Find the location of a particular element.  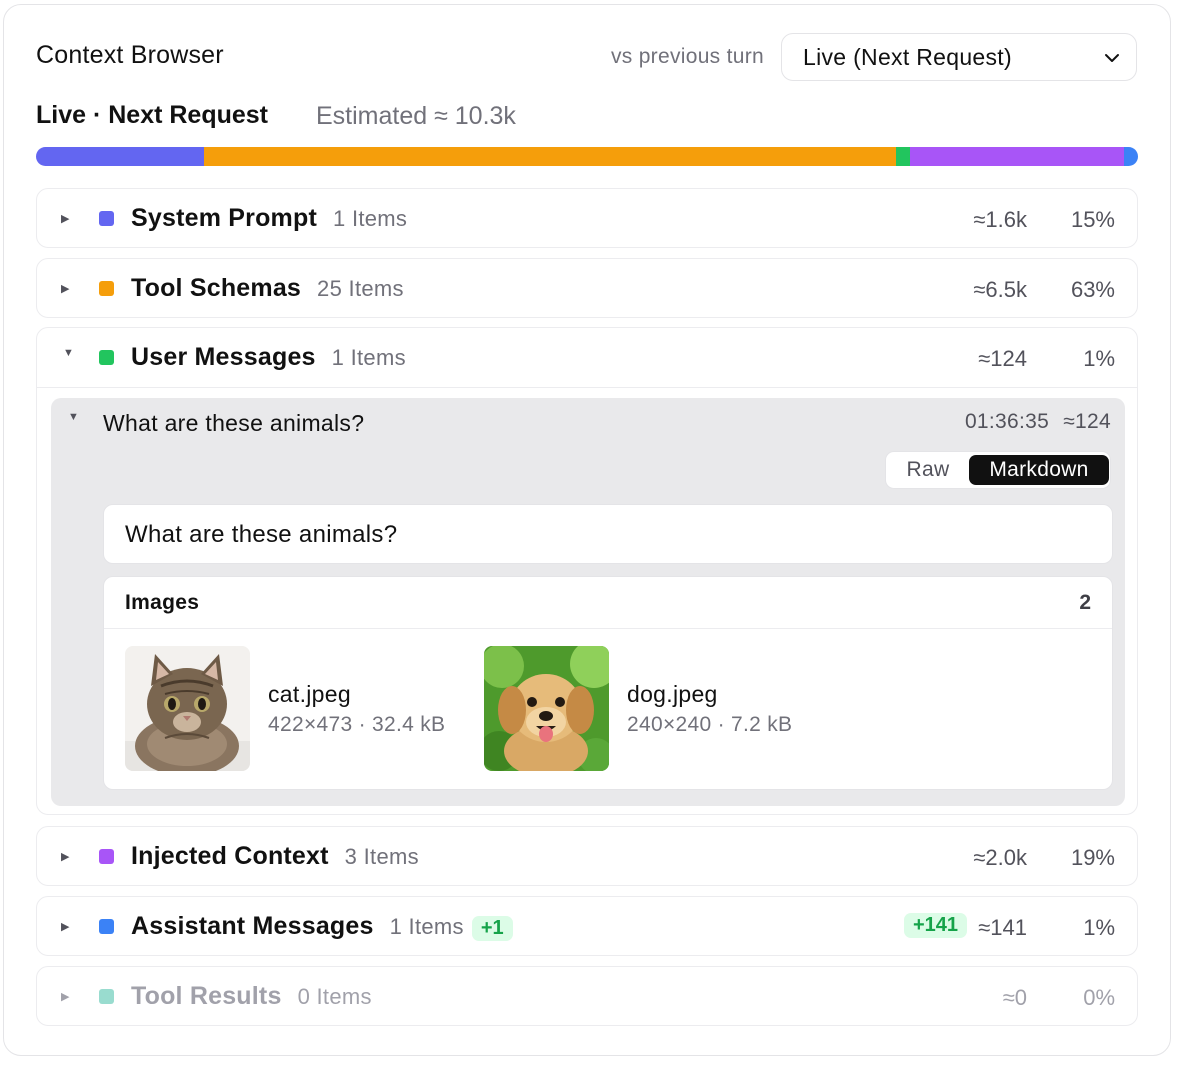

summary-estimate: Estimated ≈ 10.3k is located at coordinates (416, 116).